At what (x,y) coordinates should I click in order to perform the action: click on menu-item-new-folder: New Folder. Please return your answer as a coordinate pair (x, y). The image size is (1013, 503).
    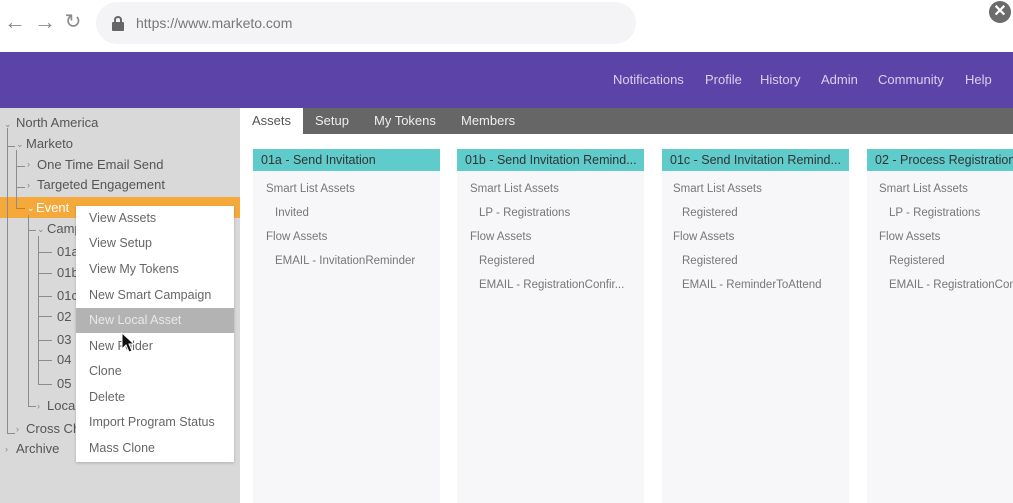
    Looking at the image, I should click on (155, 346).